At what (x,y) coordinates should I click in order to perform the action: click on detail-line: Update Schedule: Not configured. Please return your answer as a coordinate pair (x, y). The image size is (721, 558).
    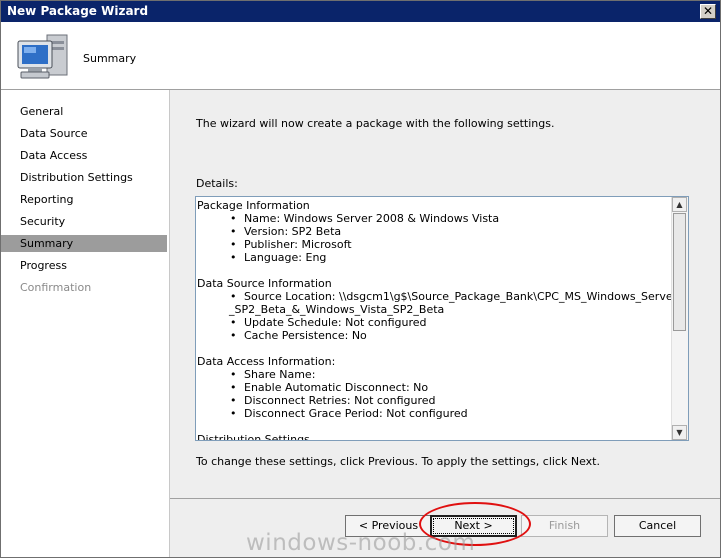
    Looking at the image, I should click on (433, 322).